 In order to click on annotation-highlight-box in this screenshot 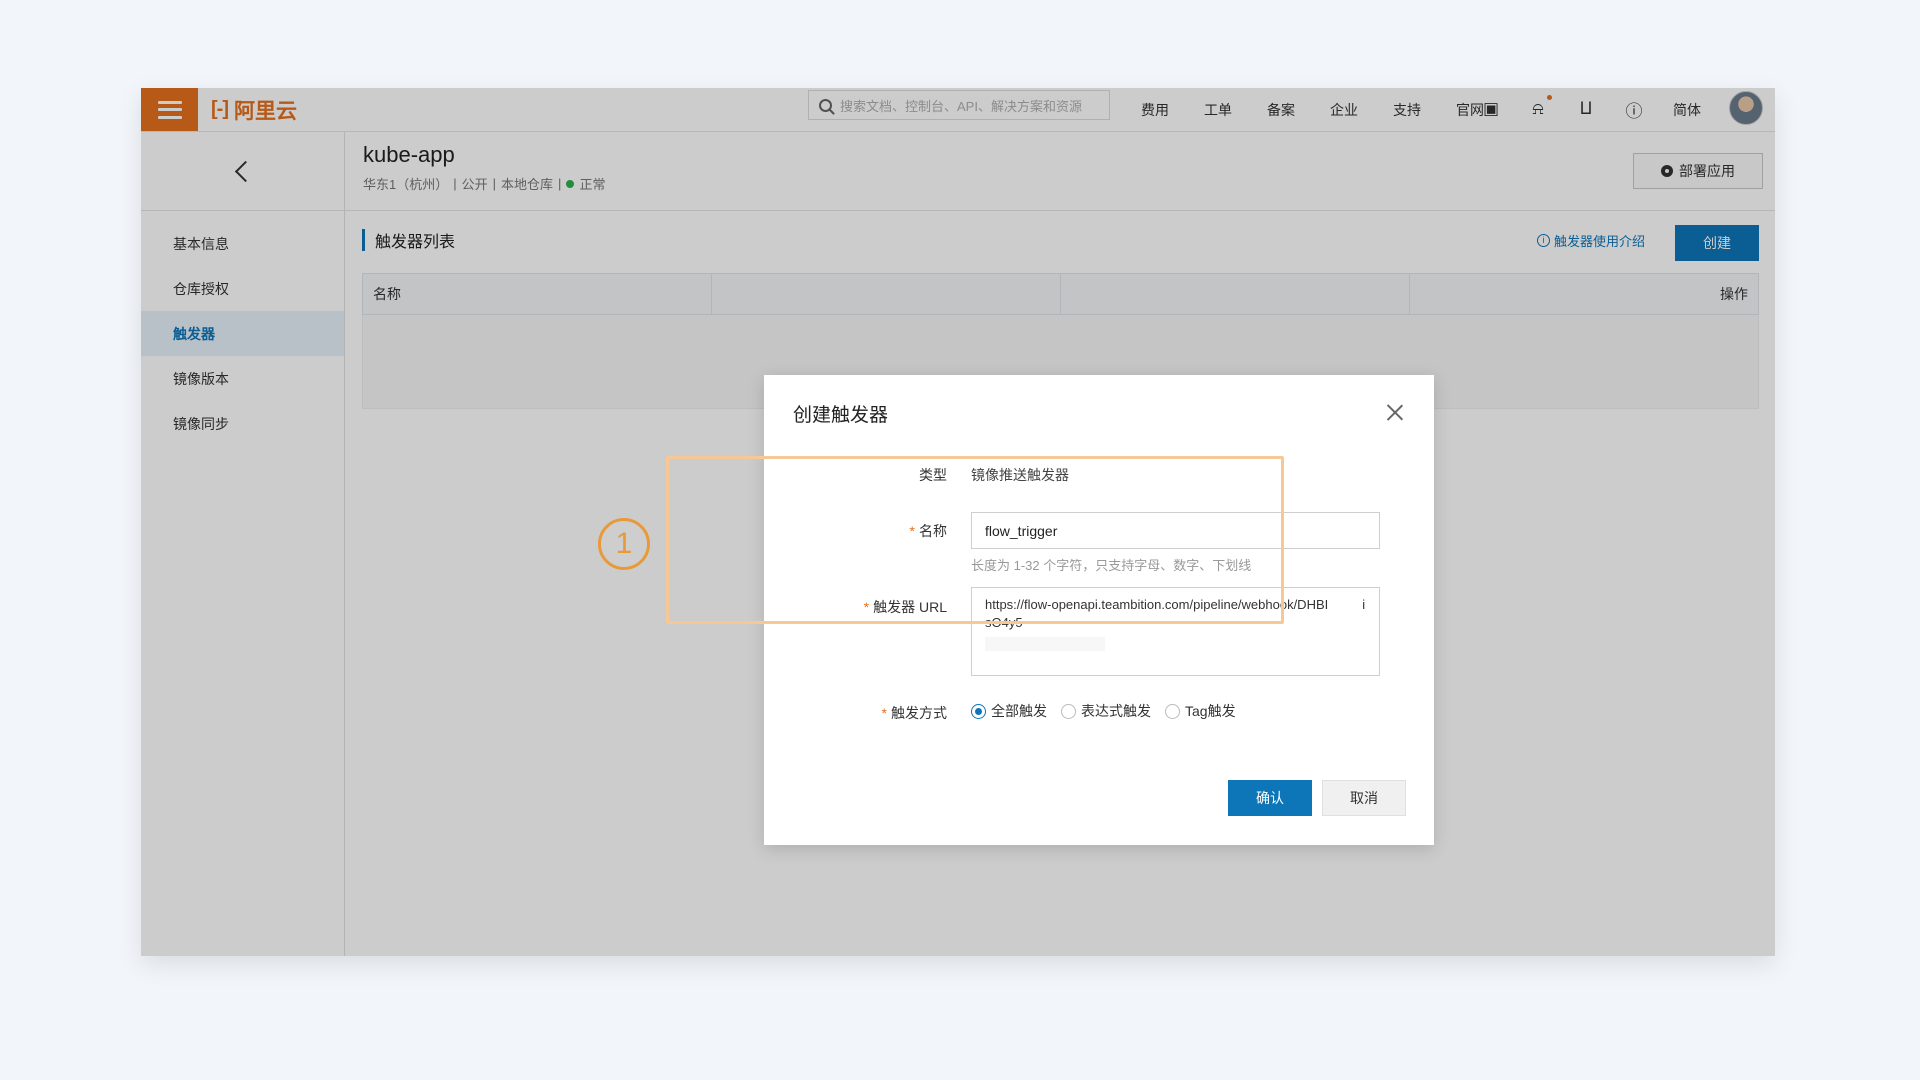, I will do `click(975, 540)`.